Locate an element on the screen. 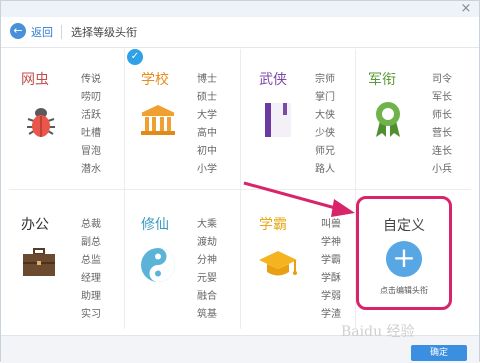  back-button: 返回 is located at coordinates (42, 32).